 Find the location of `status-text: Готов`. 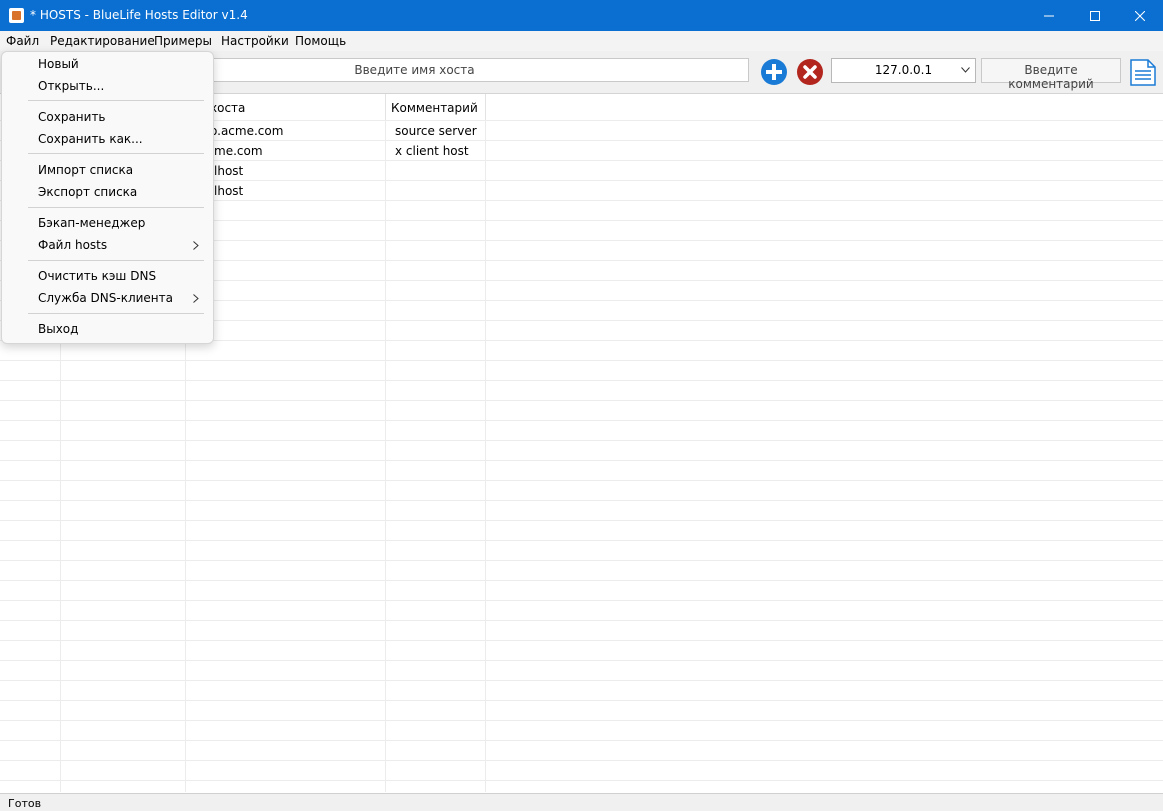

status-text: Готов is located at coordinates (25, 803).